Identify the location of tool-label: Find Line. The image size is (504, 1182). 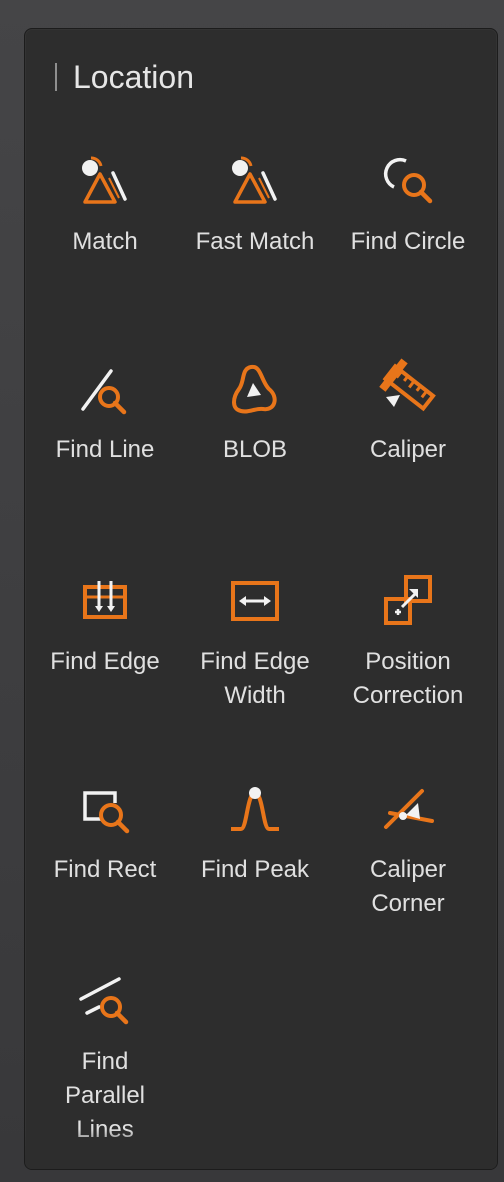
(105, 449).